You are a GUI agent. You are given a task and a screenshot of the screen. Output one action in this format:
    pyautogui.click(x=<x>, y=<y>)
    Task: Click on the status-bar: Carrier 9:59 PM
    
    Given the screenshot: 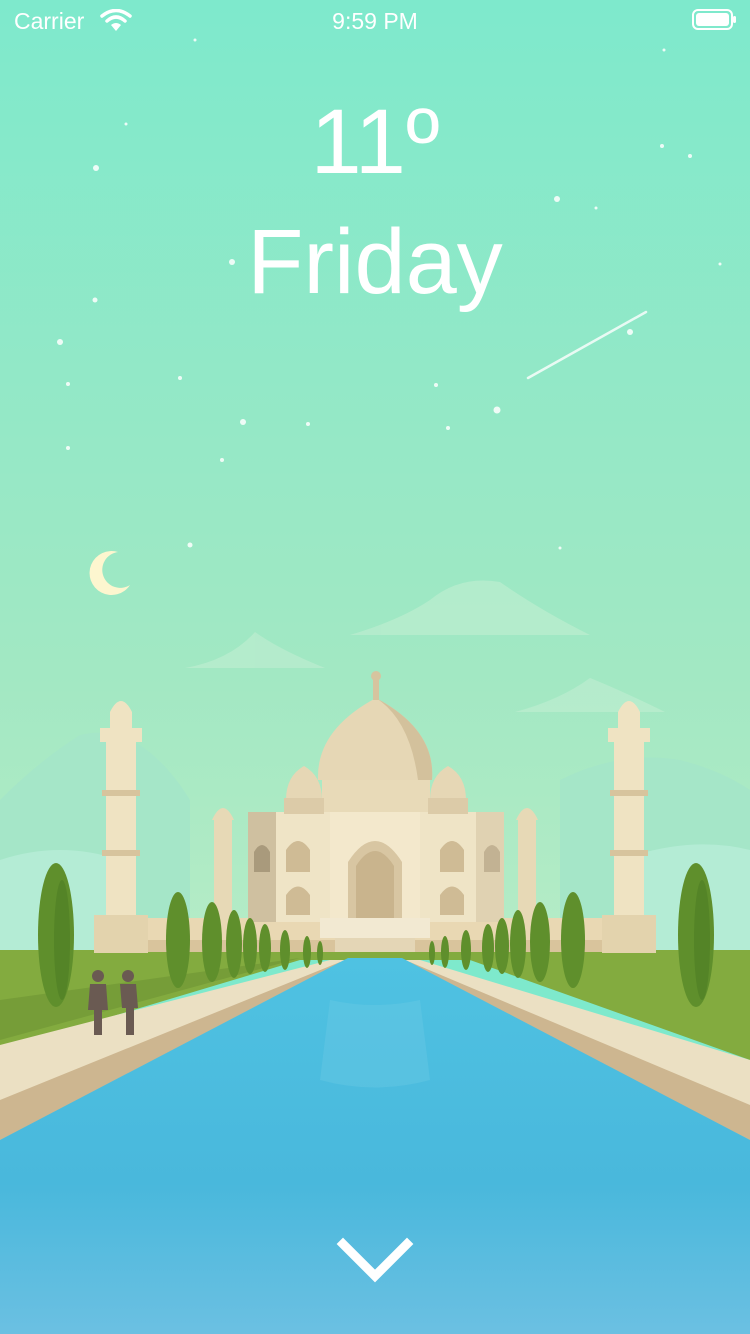 What is the action you would take?
    pyautogui.click(x=375, y=20)
    